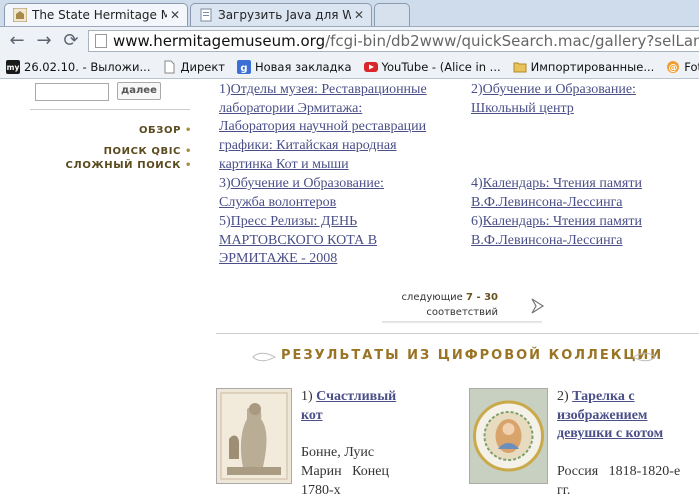  Describe the element at coordinates (462, 312) in the screenshot. I see `pager-matches: соответствий` at that location.